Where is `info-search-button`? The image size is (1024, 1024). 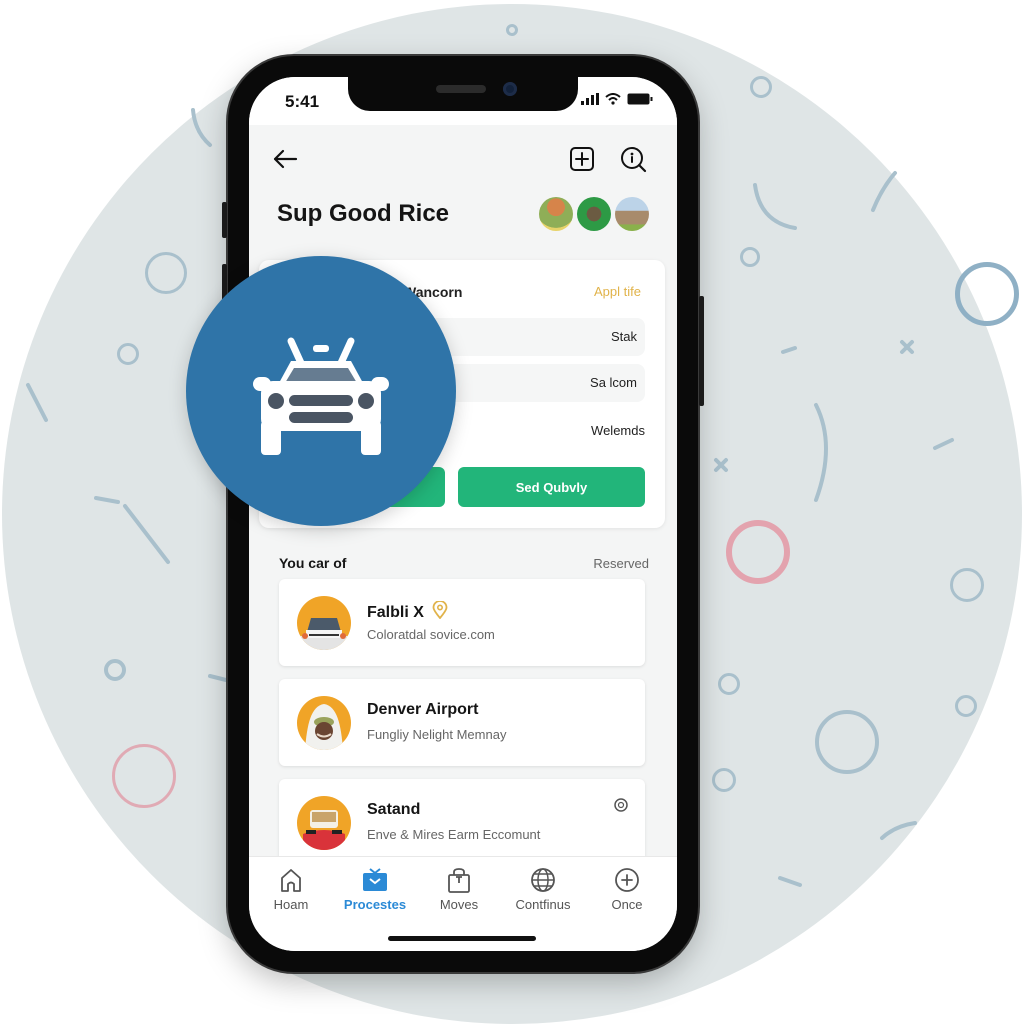
info-search-button is located at coordinates (633, 159).